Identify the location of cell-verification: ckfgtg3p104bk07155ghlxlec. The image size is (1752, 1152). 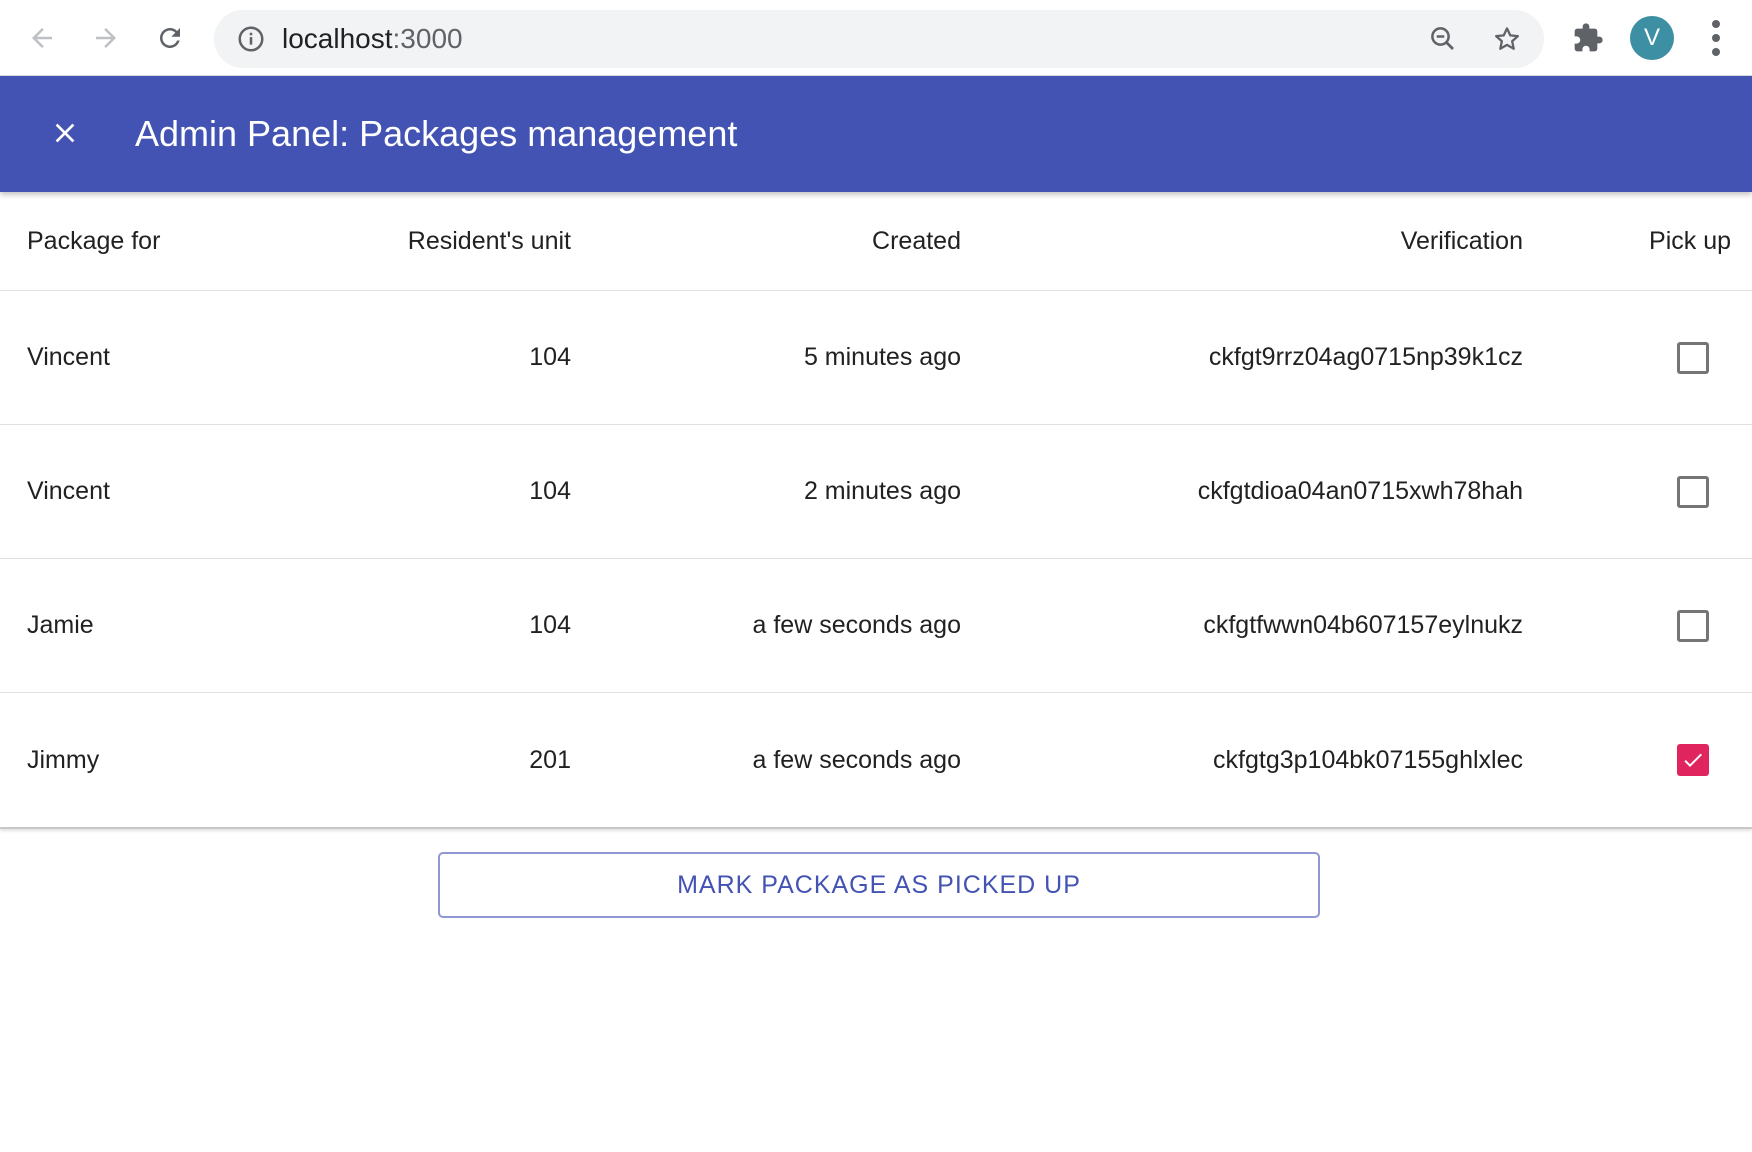
(1368, 759).